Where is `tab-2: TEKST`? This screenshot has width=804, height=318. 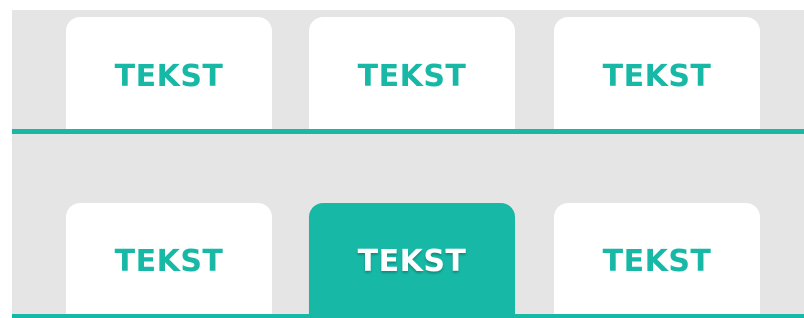
tab-2: TEKST is located at coordinates (412, 73).